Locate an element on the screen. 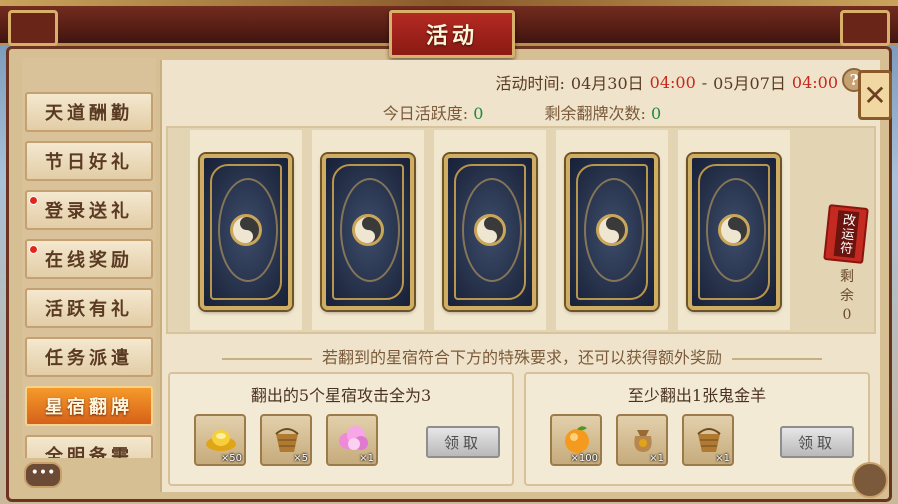  fortune-change-talisman: 改运符 is located at coordinates (846, 234).